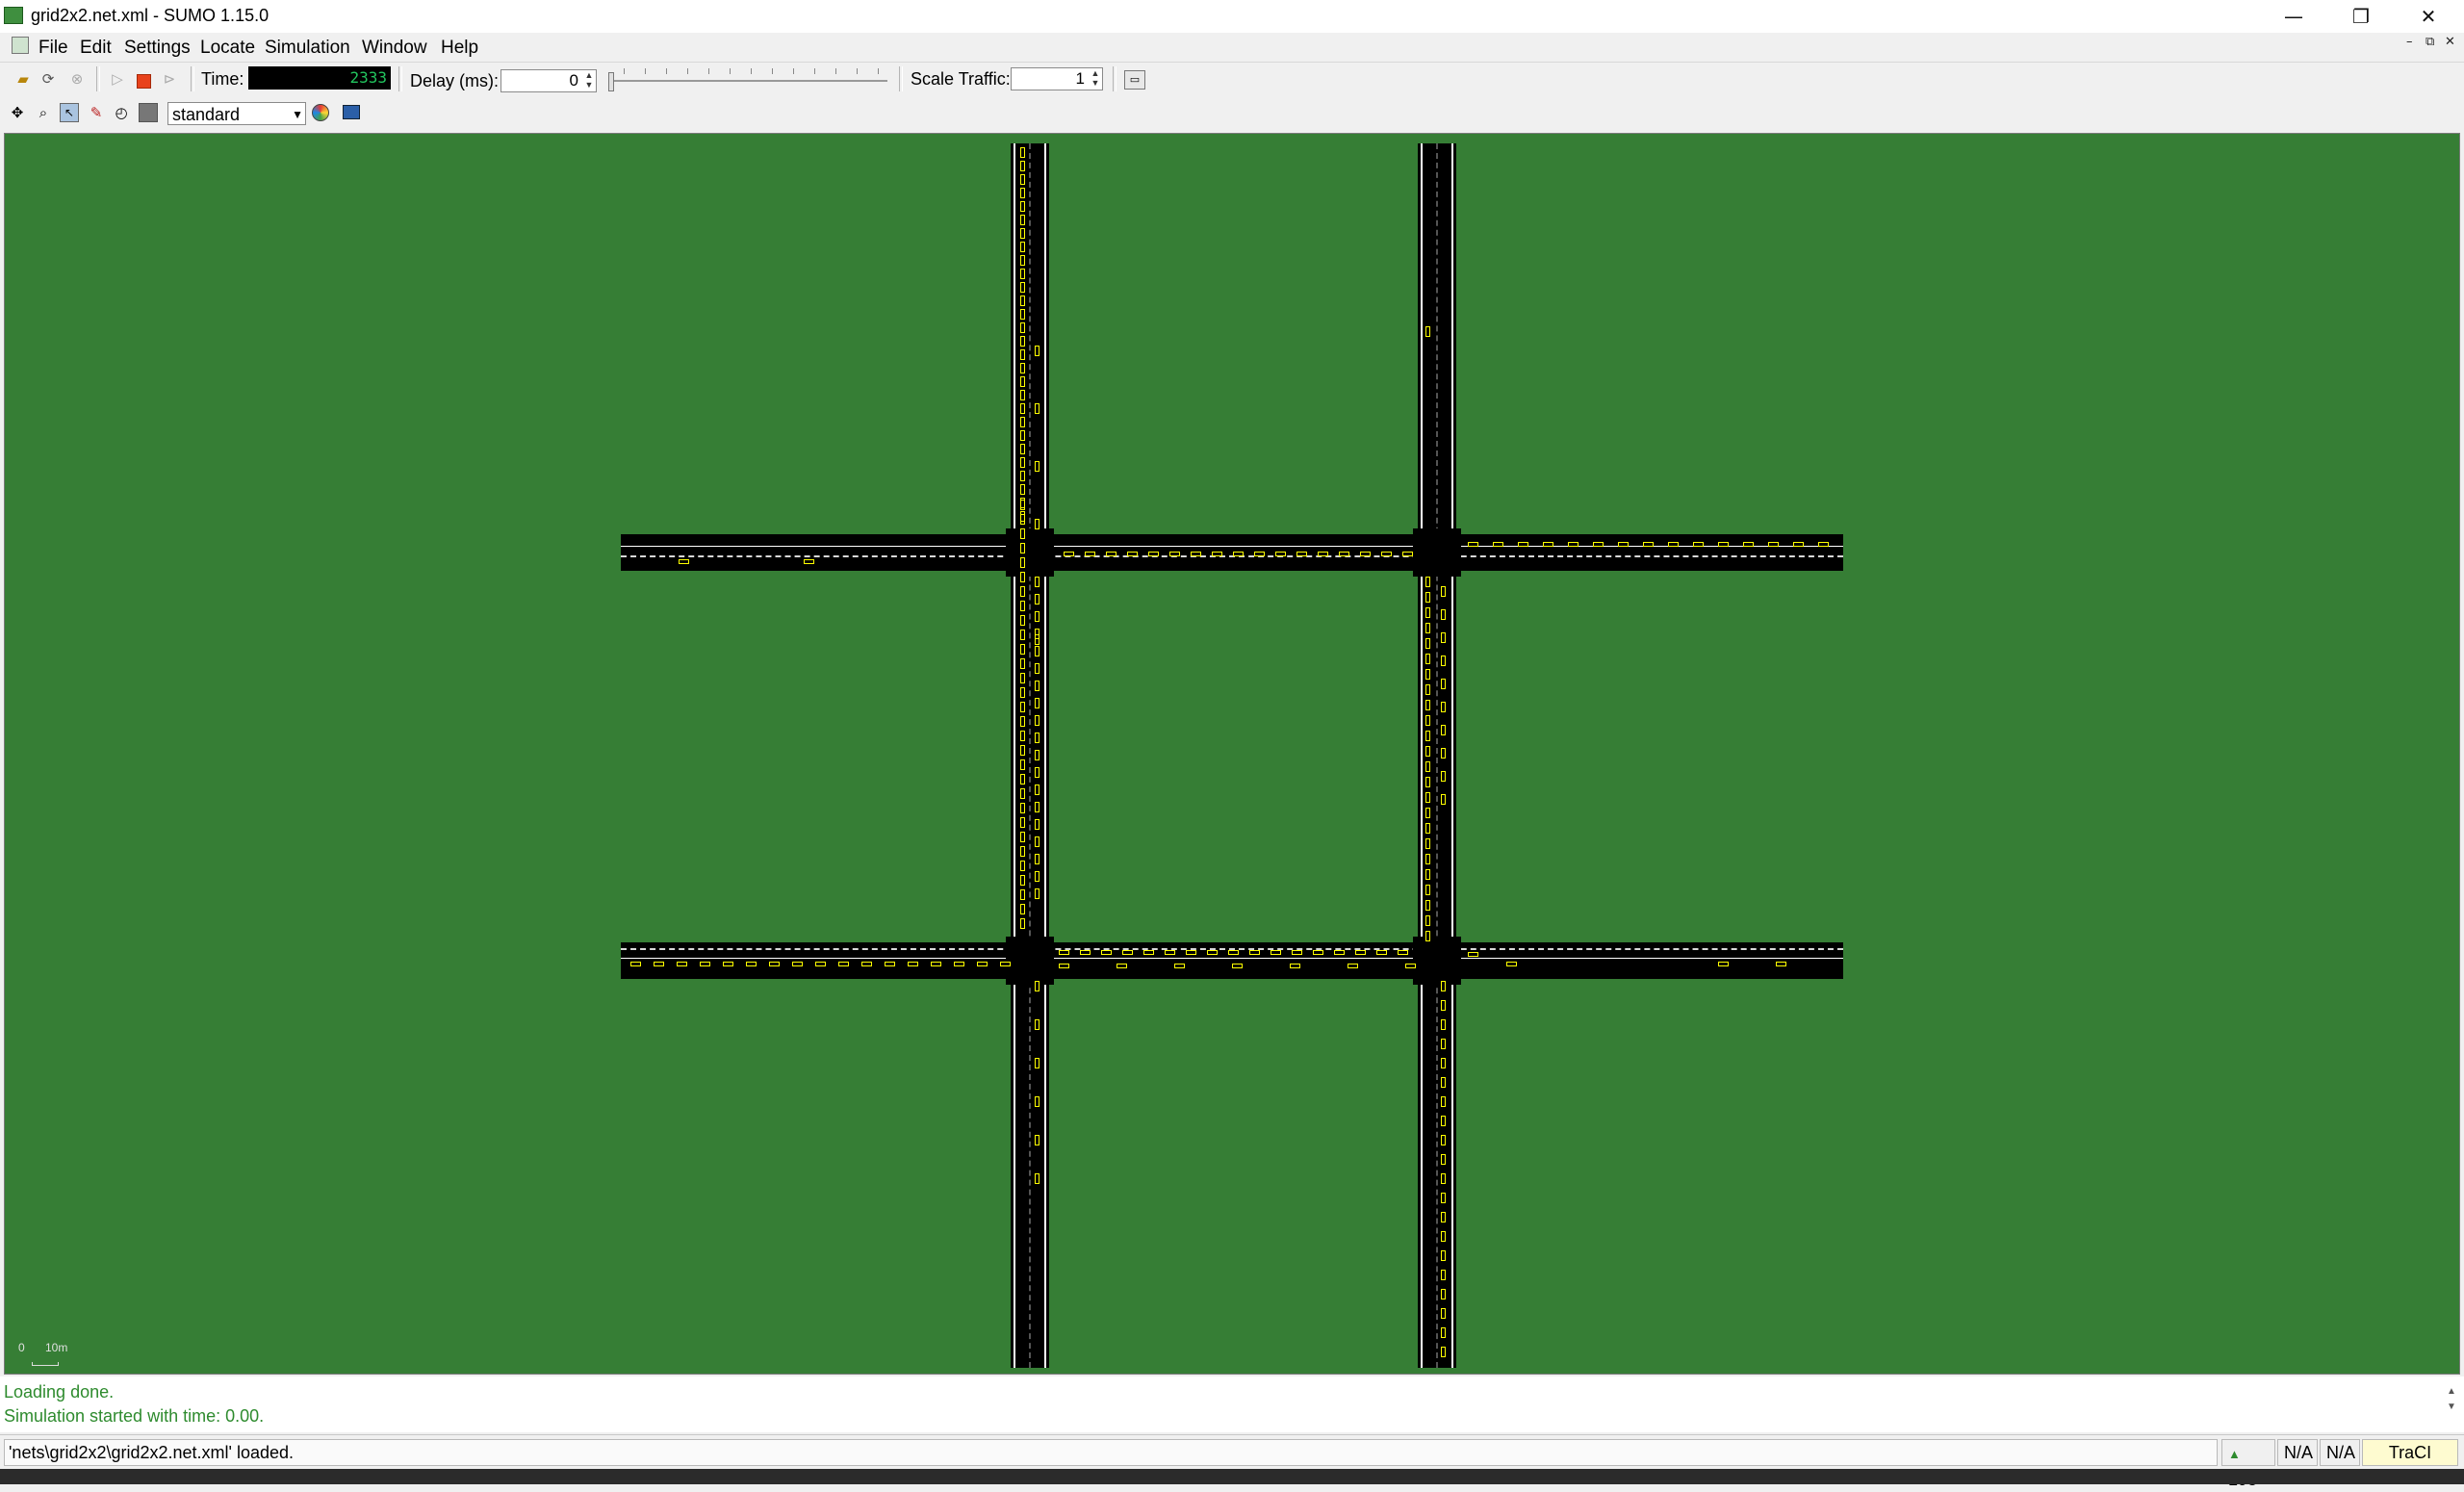 Image resolution: width=2464 pixels, height=1492 pixels. What do you see at coordinates (2409, 42) in the screenshot?
I see `mdi-minimize-button: –` at bounding box center [2409, 42].